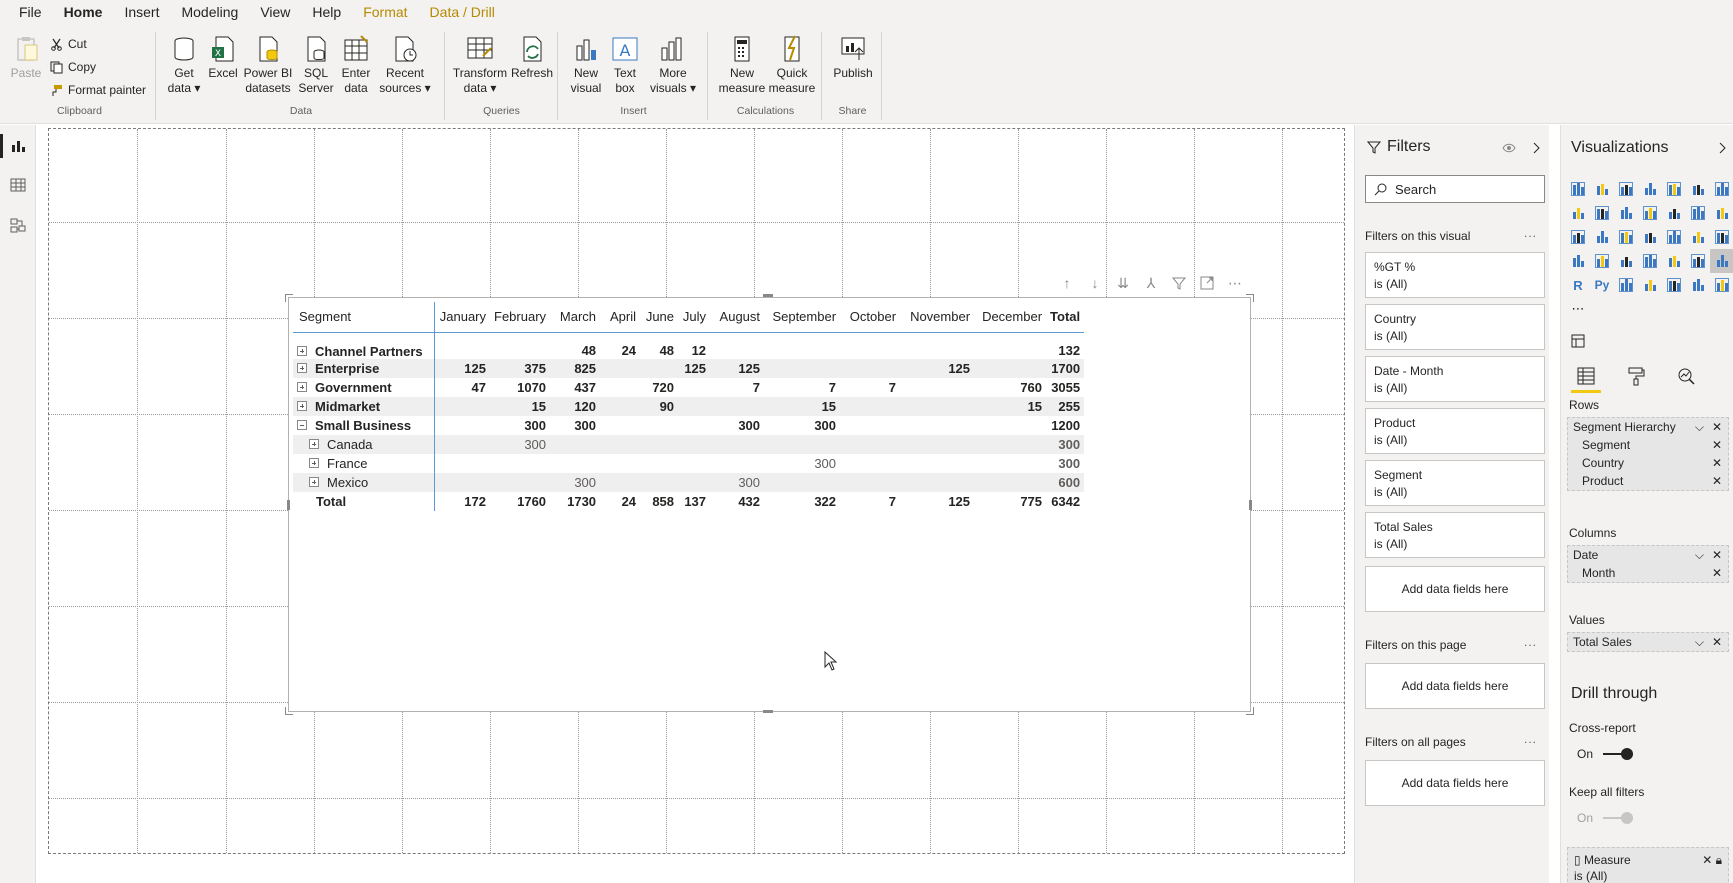 This screenshot has width=1733, height=883. I want to click on filter-card: Total Sales is (All), so click(1455, 535).